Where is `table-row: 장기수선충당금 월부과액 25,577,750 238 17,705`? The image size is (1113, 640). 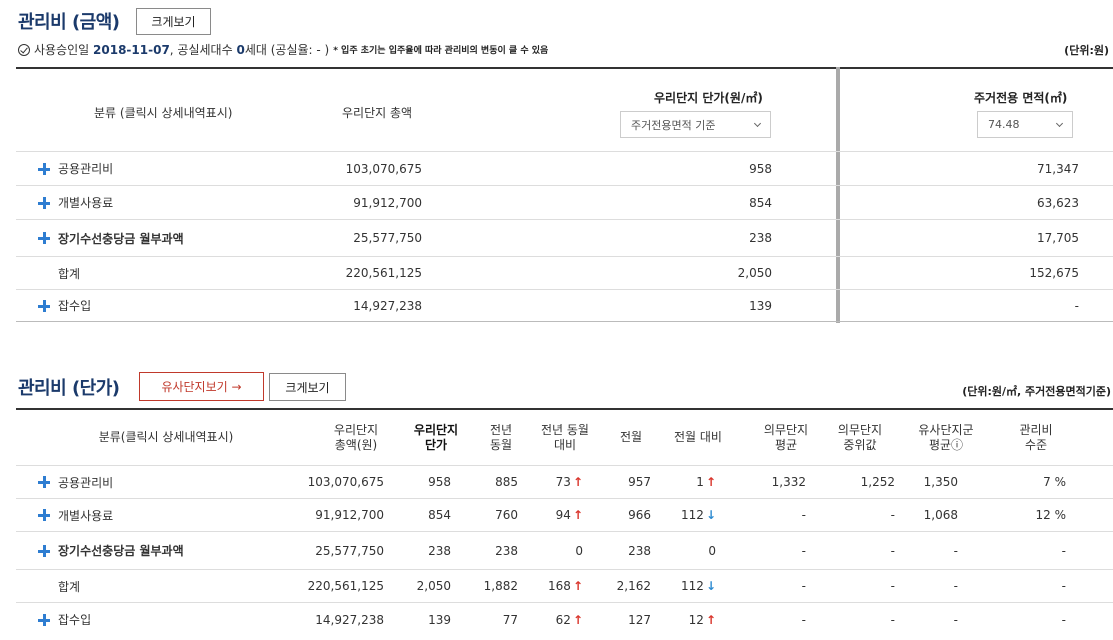
table-row: 장기수선충당금 월부과액 25,577,750 238 17,705 is located at coordinates (564, 237).